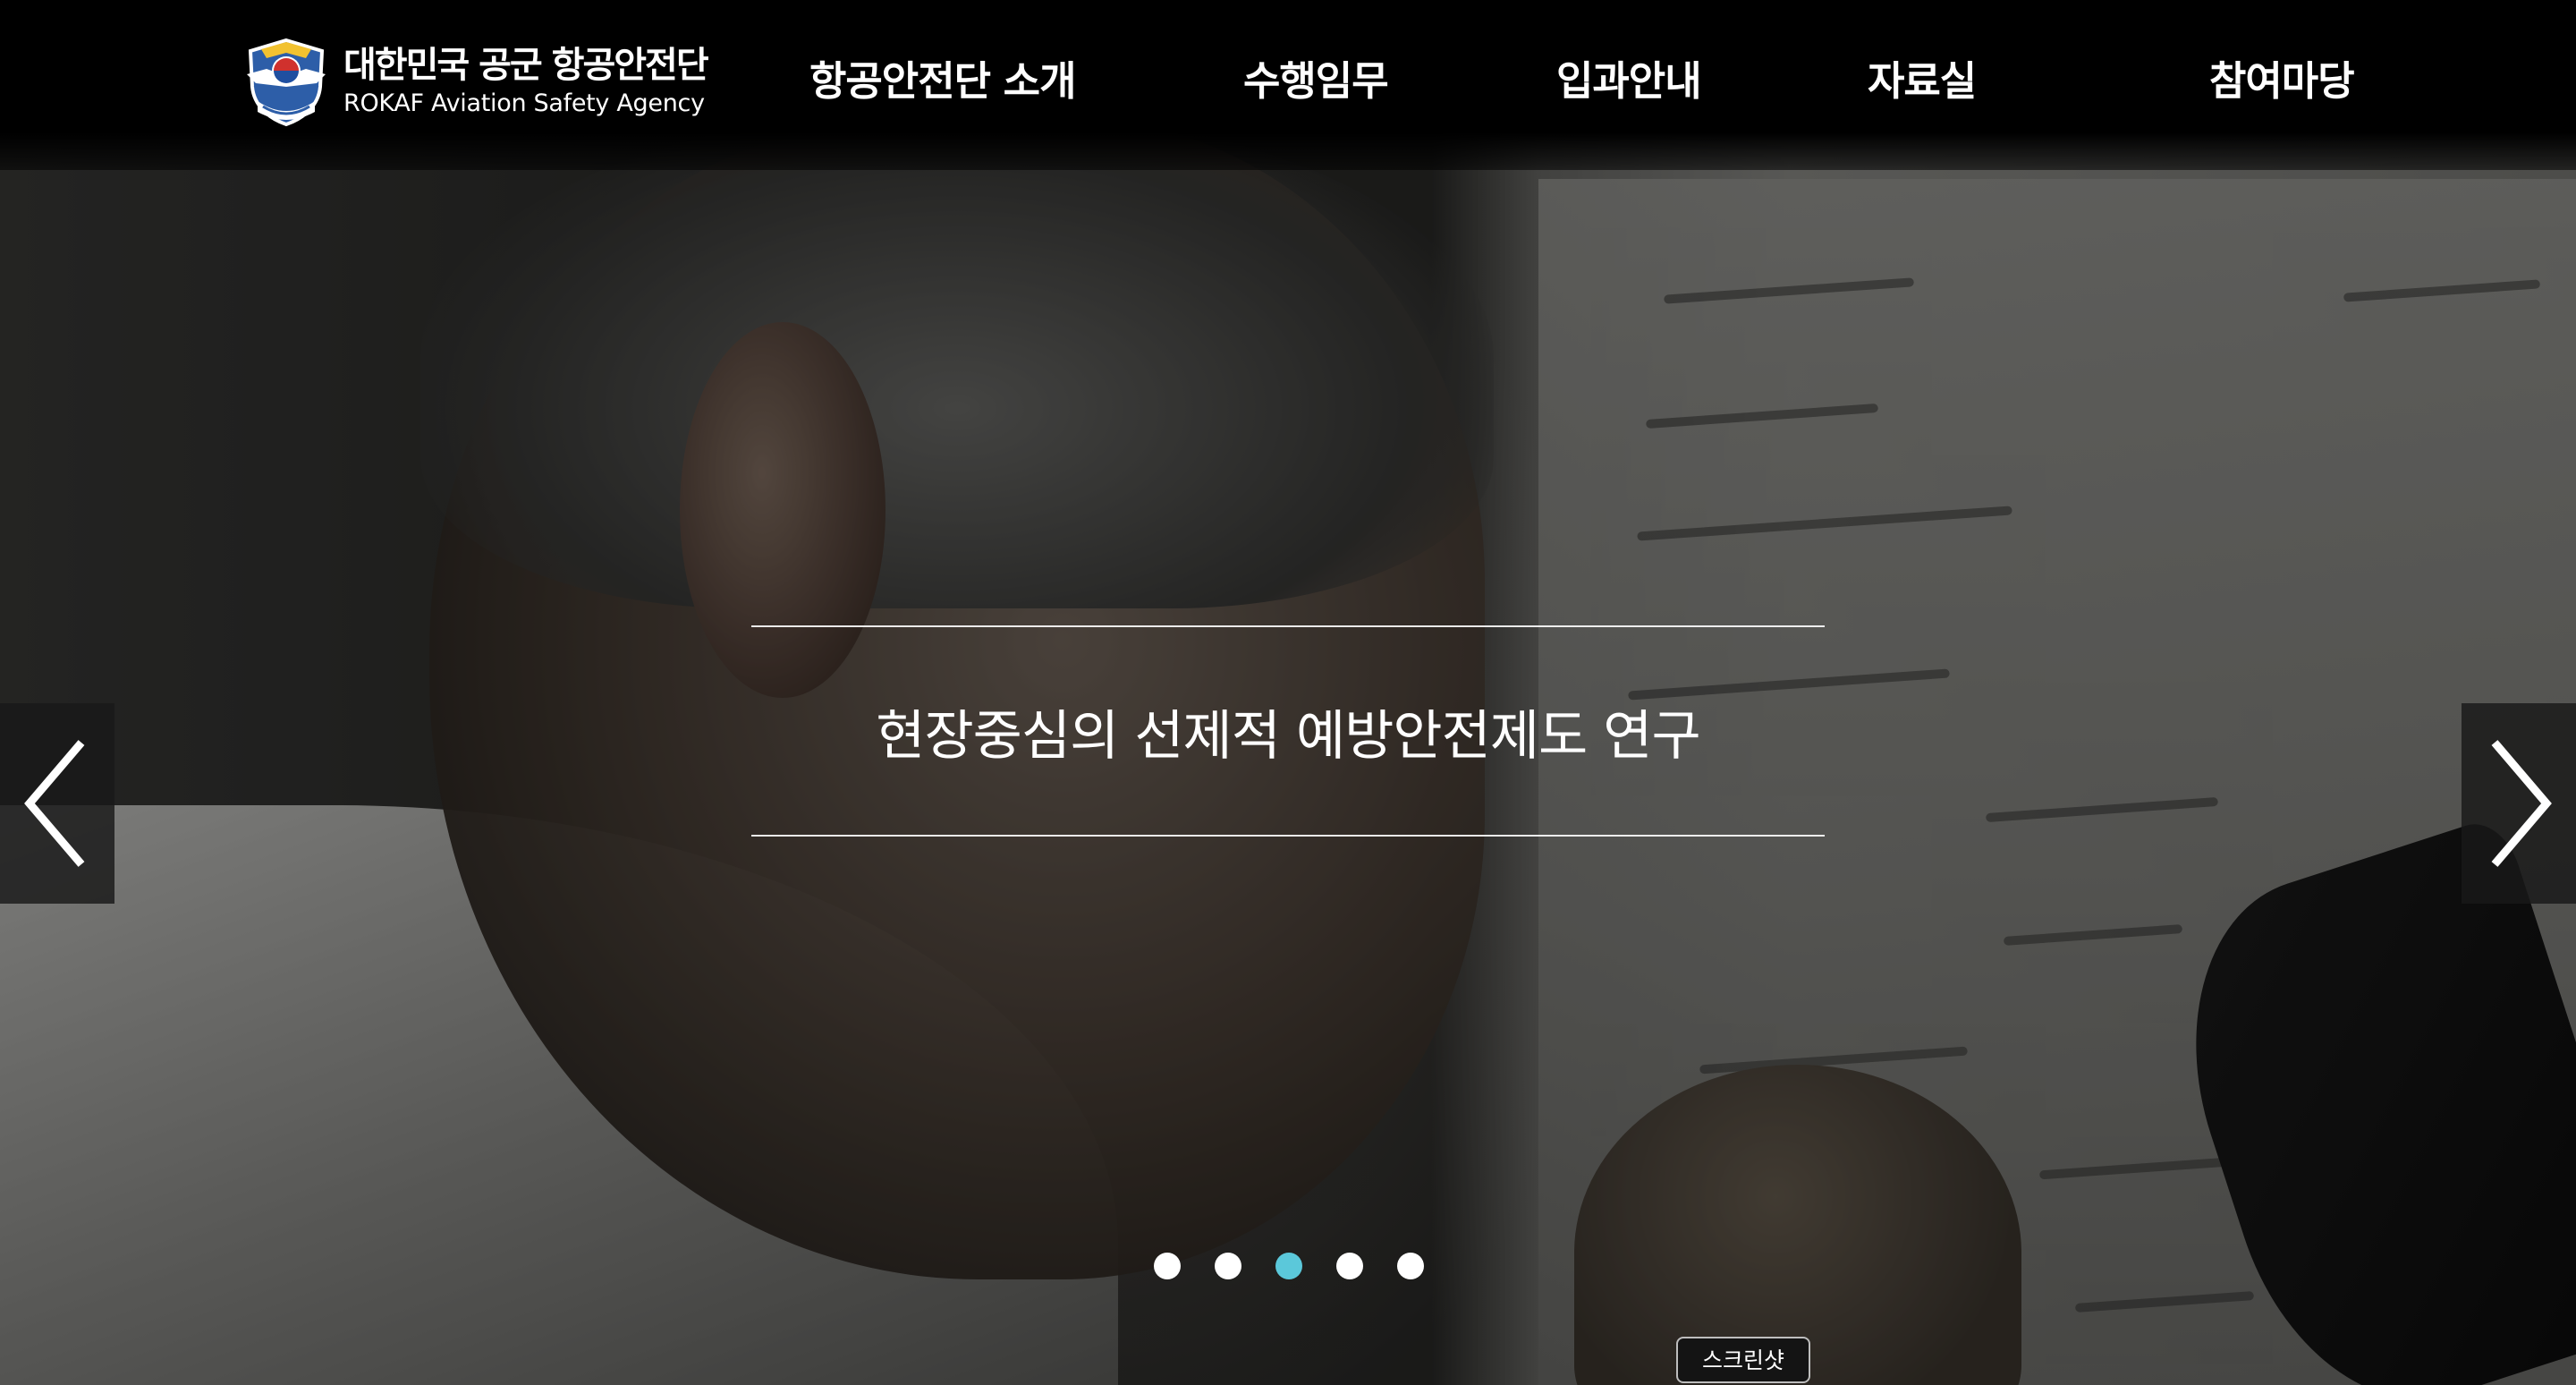 This screenshot has height=1385, width=2576. Describe the element at coordinates (1316, 81) in the screenshot. I see `nav-item-missions: 수행임무` at that location.